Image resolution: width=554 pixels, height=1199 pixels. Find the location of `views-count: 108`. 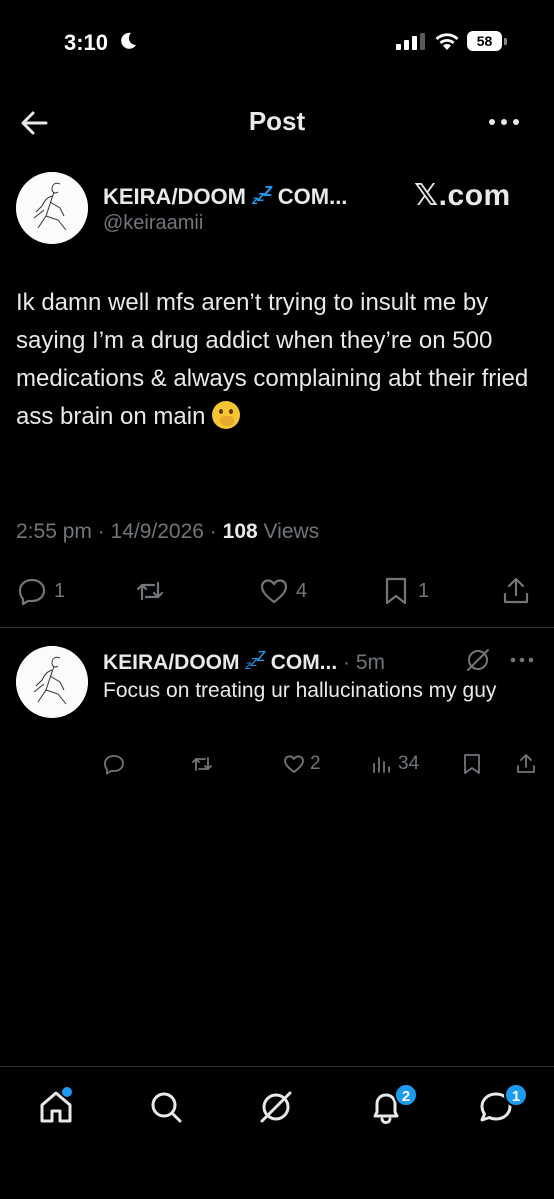

views-count: 108 is located at coordinates (240, 531).